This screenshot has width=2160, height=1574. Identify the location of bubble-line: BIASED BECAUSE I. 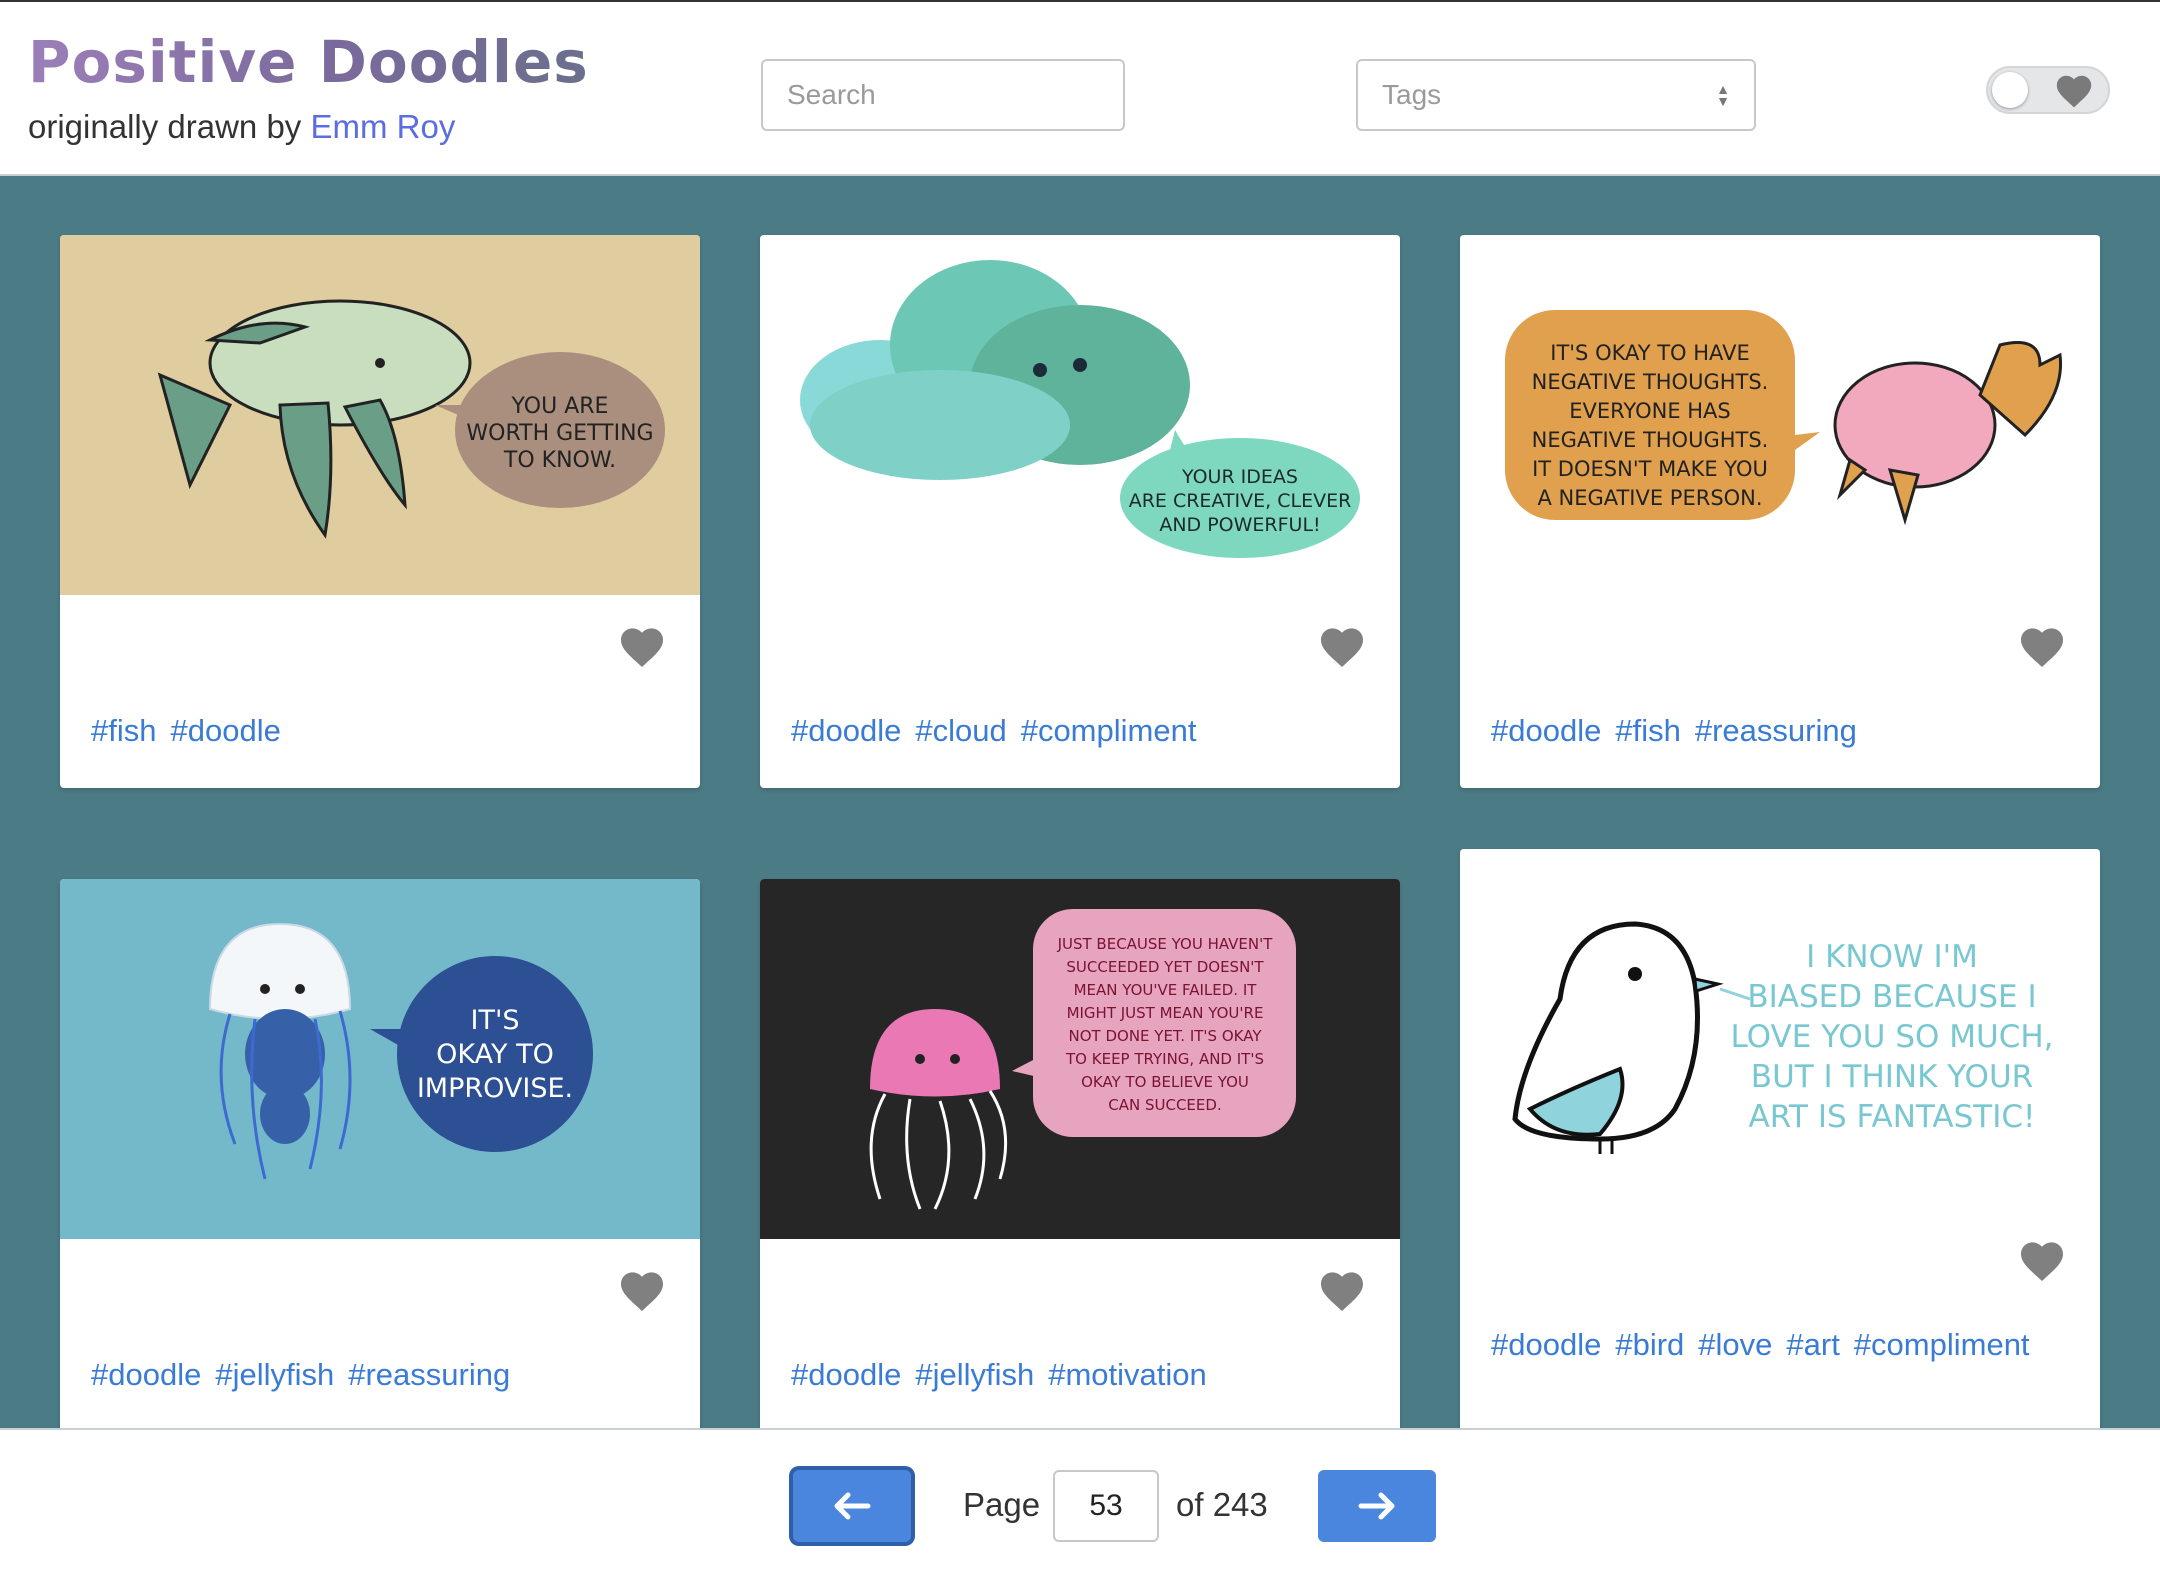
(1891, 997).